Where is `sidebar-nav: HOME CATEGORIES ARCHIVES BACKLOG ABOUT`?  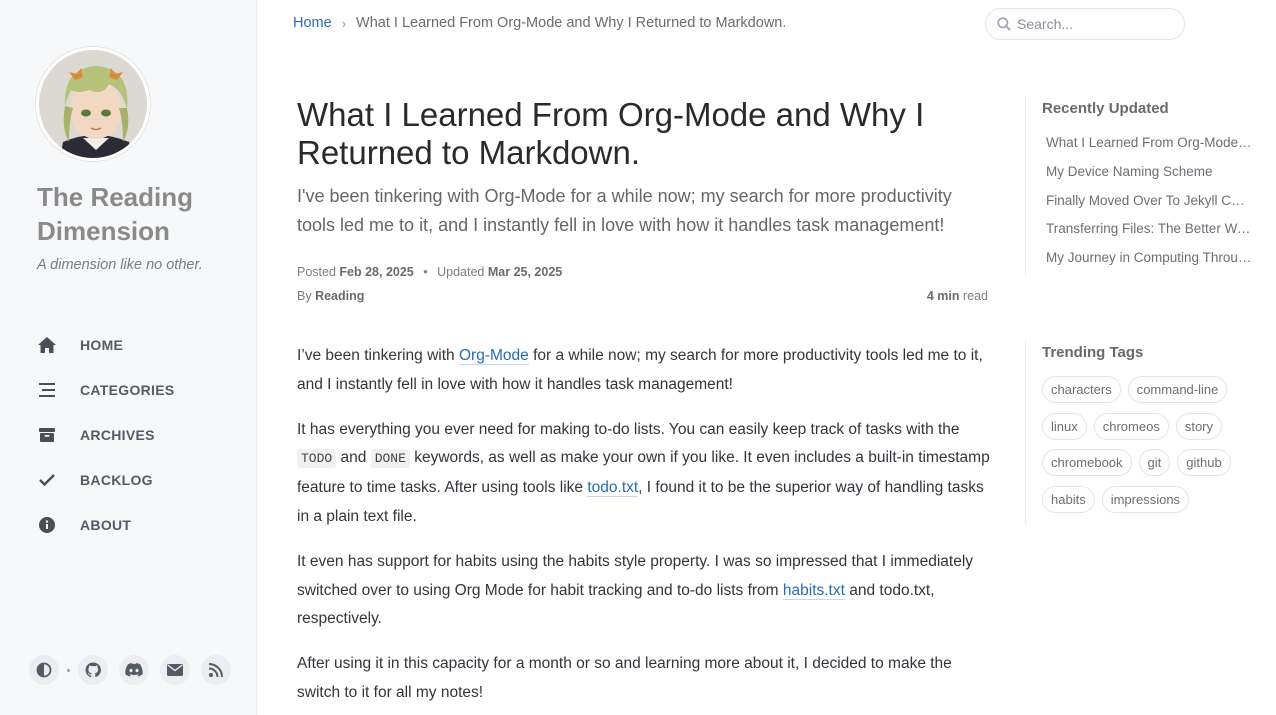
sidebar-nav: HOME CATEGORIES ARCHIVES BACKLOG ABOUT is located at coordinates (128, 434).